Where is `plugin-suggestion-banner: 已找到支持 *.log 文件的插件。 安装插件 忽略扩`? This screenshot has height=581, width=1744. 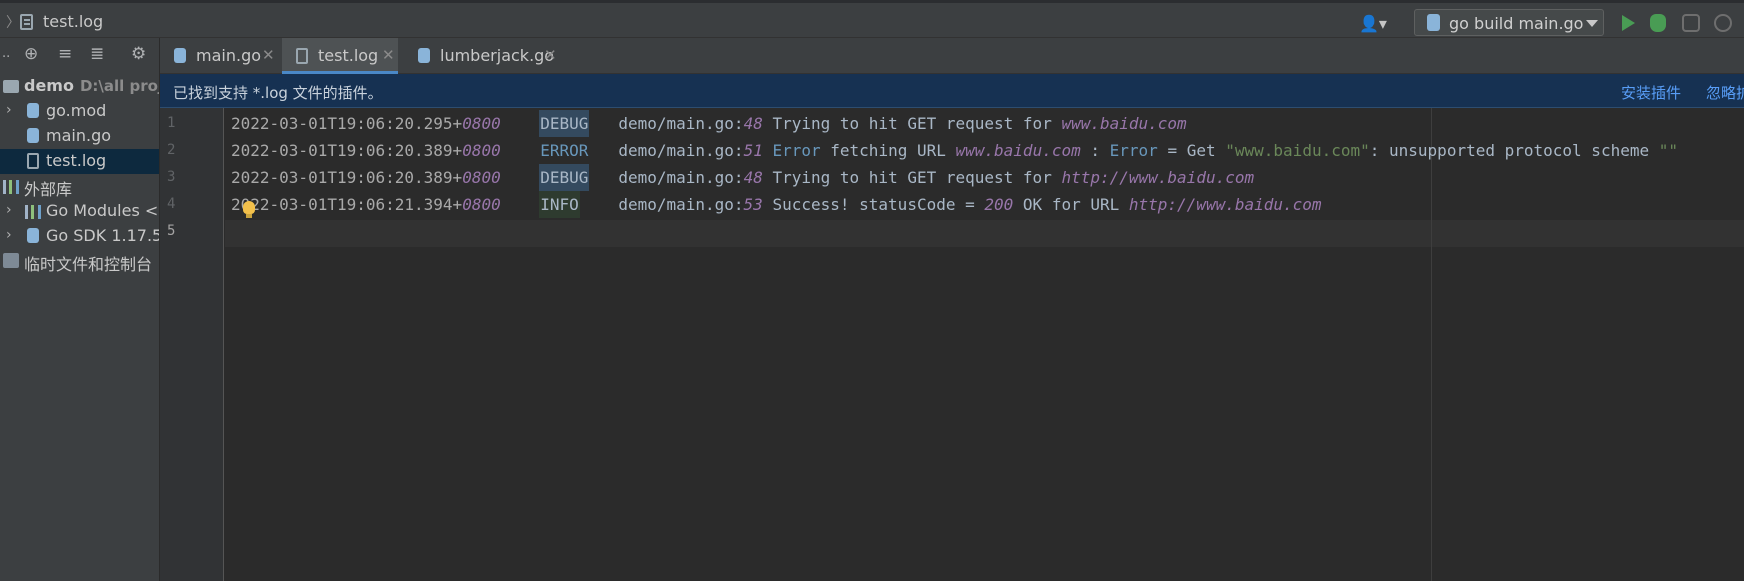
plugin-suggestion-banner: 已找到支持 *.log 文件的插件。 安装插件 忽略扩 is located at coordinates (952, 91).